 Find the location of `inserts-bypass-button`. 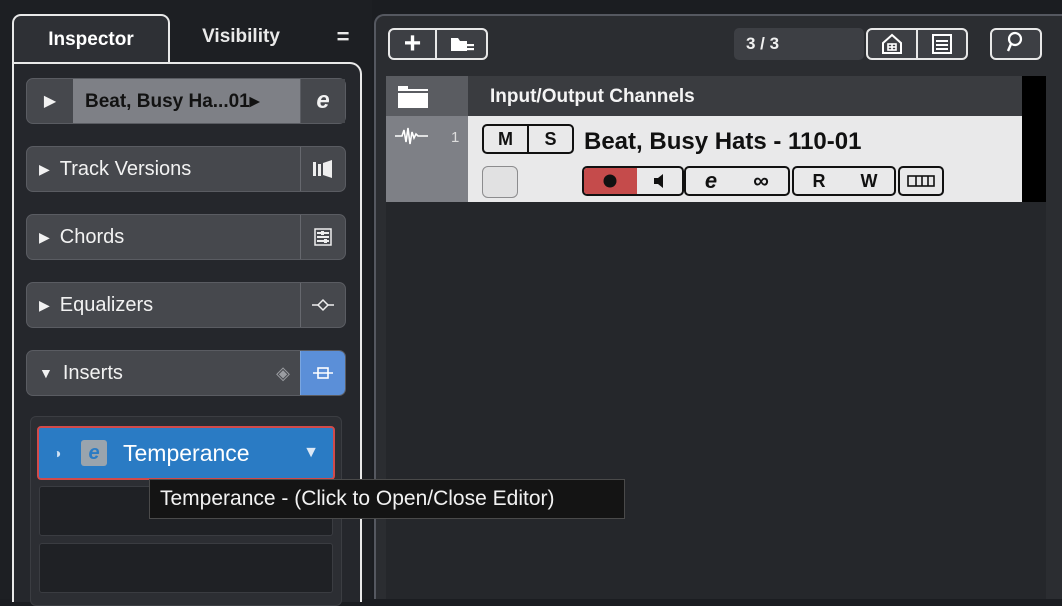

inserts-bypass-button is located at coordinates (322, 373).